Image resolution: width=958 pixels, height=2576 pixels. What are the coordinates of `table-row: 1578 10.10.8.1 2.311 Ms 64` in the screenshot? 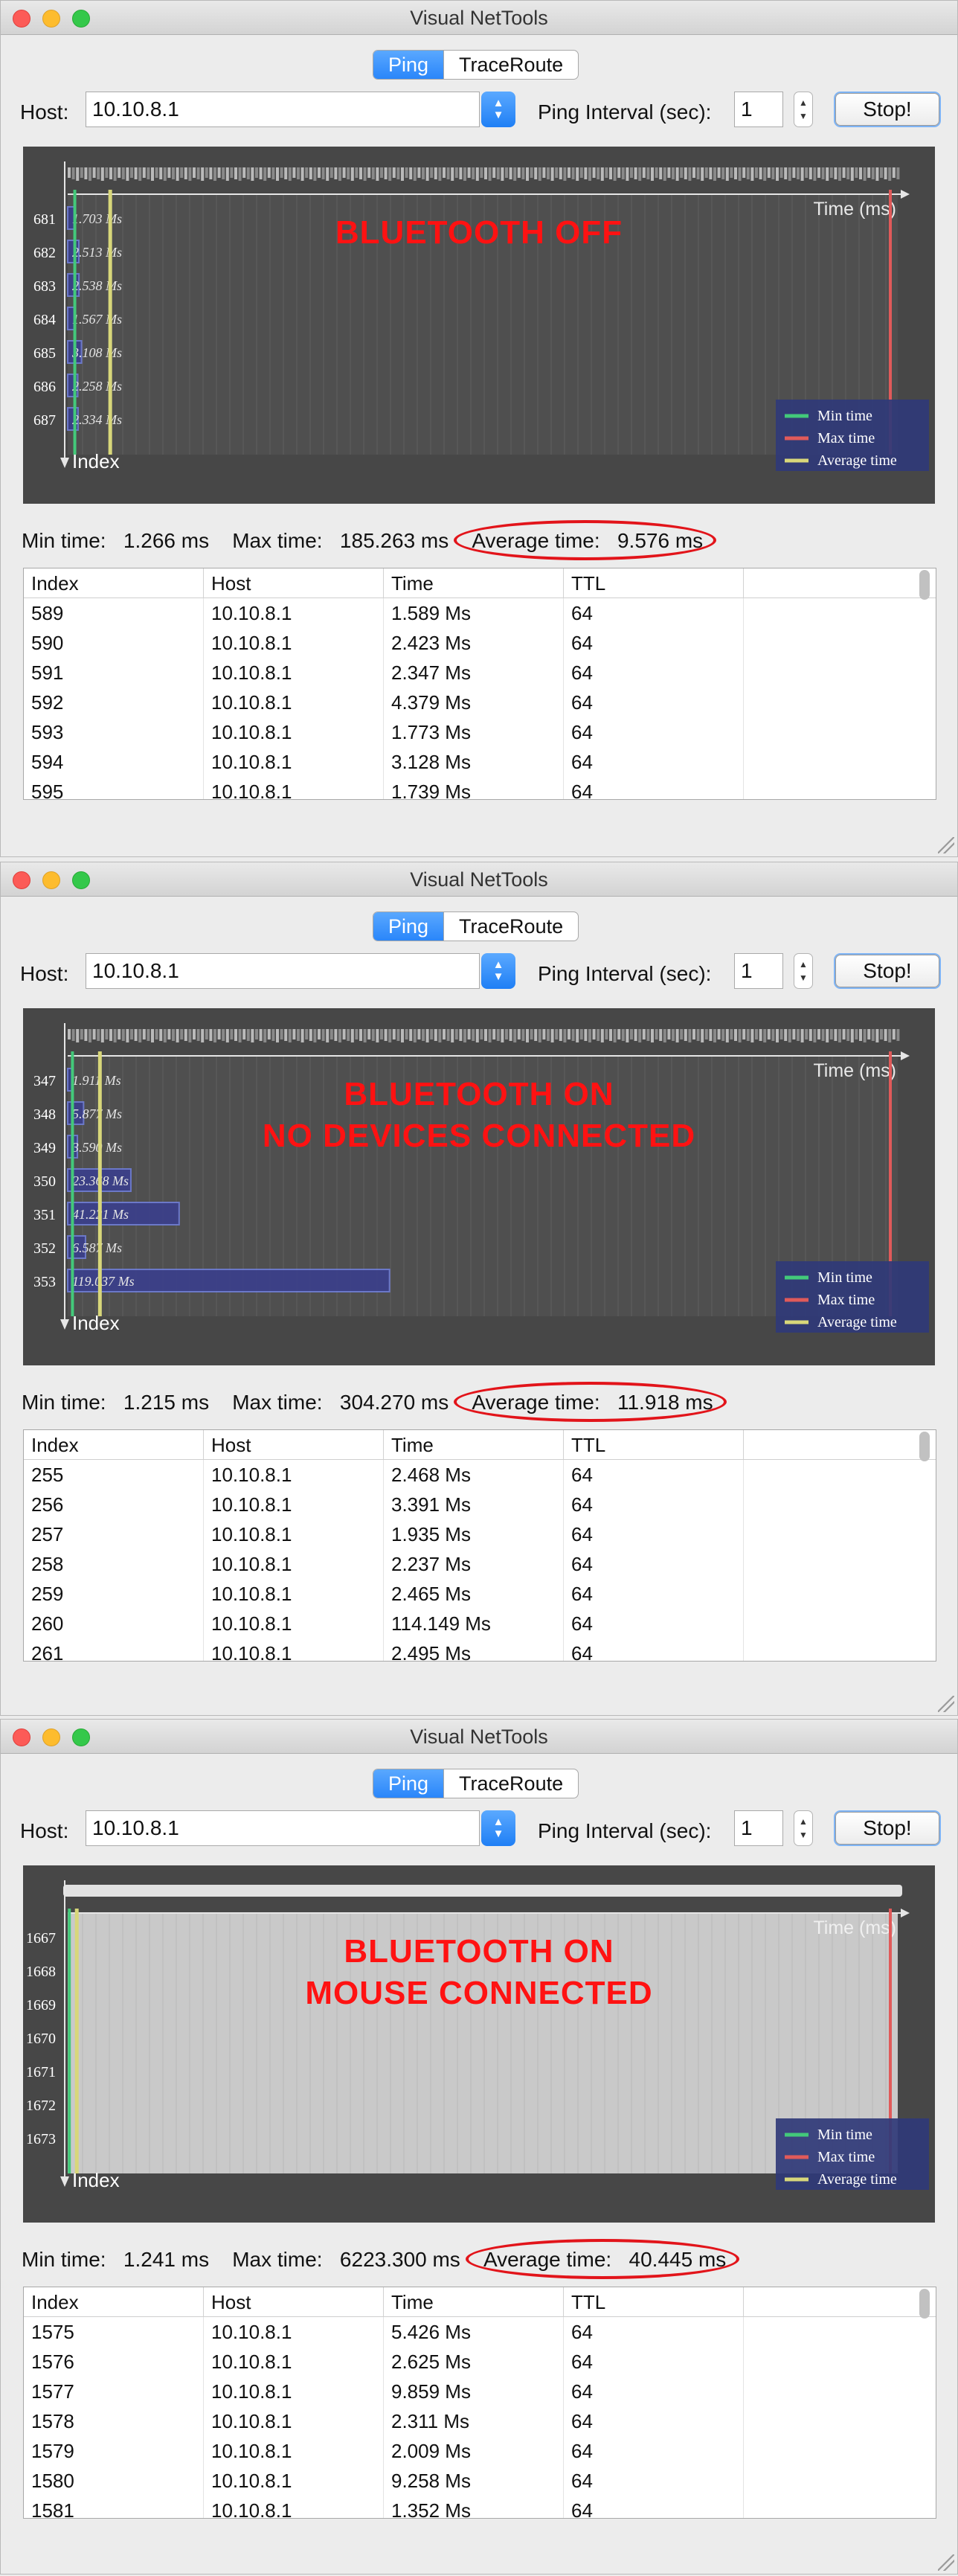 It's located at (480, 2421).